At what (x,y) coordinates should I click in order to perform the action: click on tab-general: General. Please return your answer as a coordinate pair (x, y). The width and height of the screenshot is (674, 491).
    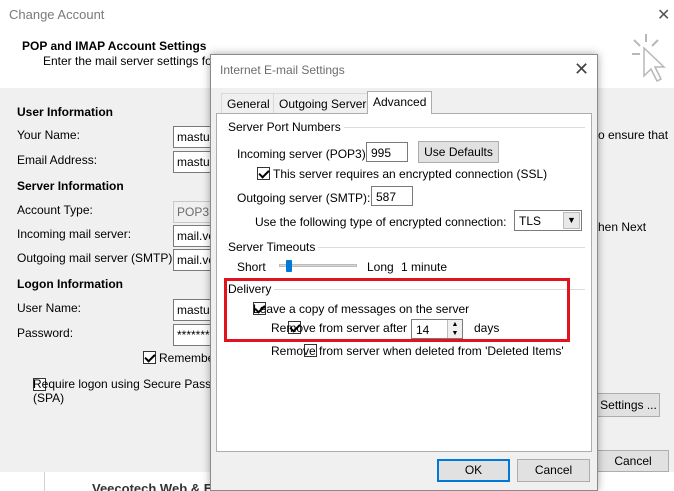
    Looking at the image, I should click on (248, 103).